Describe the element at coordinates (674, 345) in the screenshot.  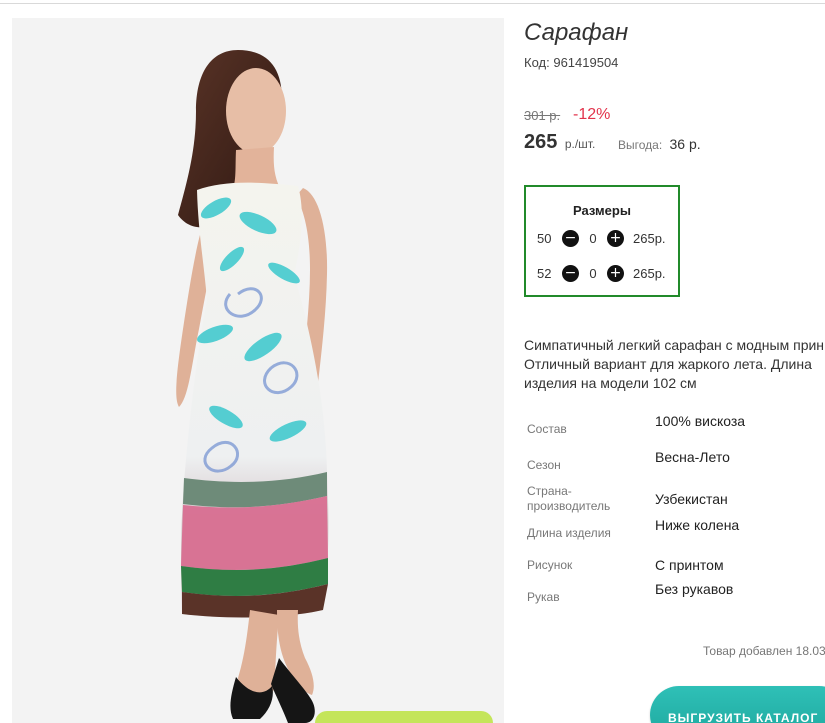
I see `description-line: Симпатичный легкий сарафан с модным прин` at that location.